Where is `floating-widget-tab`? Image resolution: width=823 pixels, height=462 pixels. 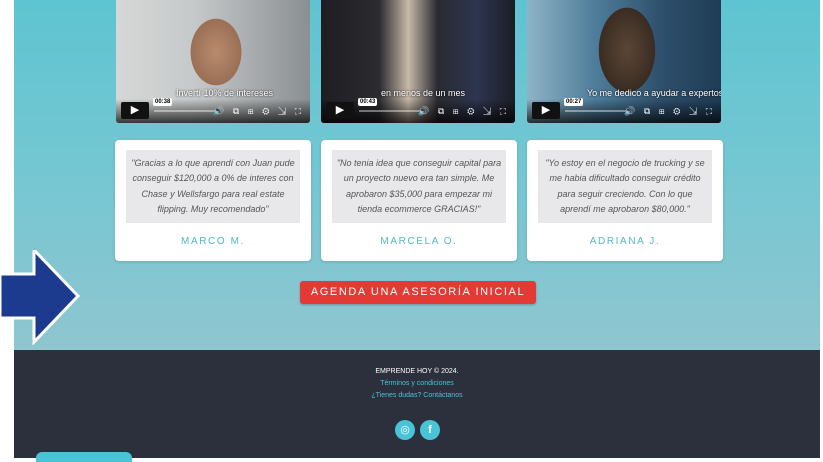 floating-widget-tab is located at coordinates (84, 457).